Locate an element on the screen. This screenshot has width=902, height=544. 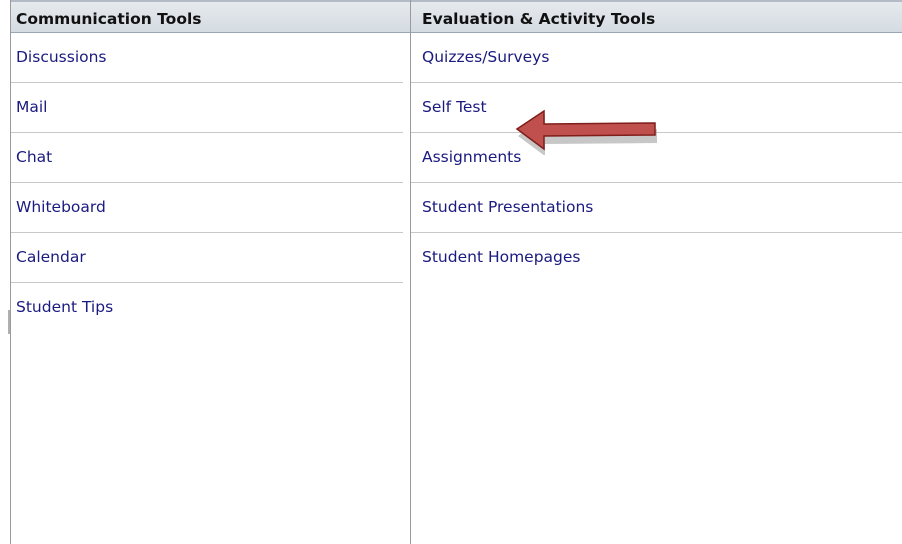
tool-link-label: Whiteboard is located at coordinates (61, 207).